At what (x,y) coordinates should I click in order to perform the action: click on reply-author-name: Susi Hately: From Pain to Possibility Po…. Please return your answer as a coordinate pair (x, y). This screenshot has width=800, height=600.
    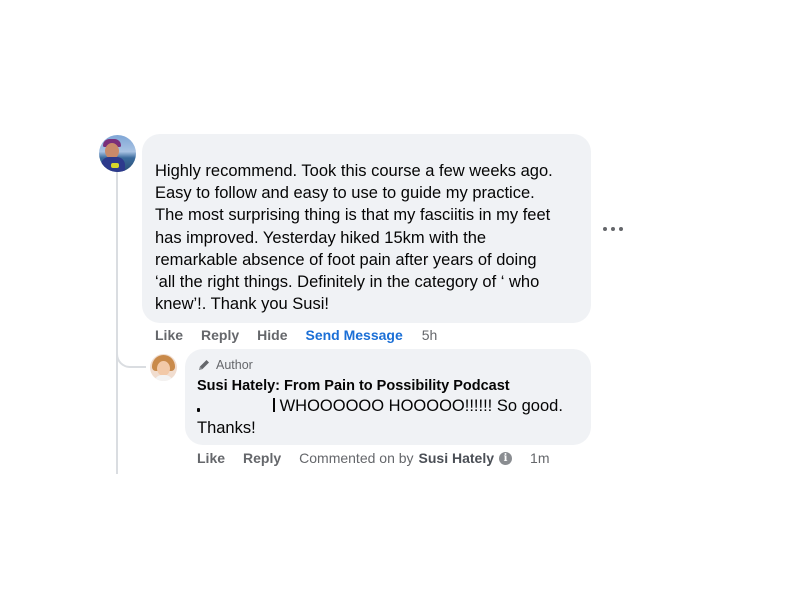
    Looking at the image, I should click on (388, 386).